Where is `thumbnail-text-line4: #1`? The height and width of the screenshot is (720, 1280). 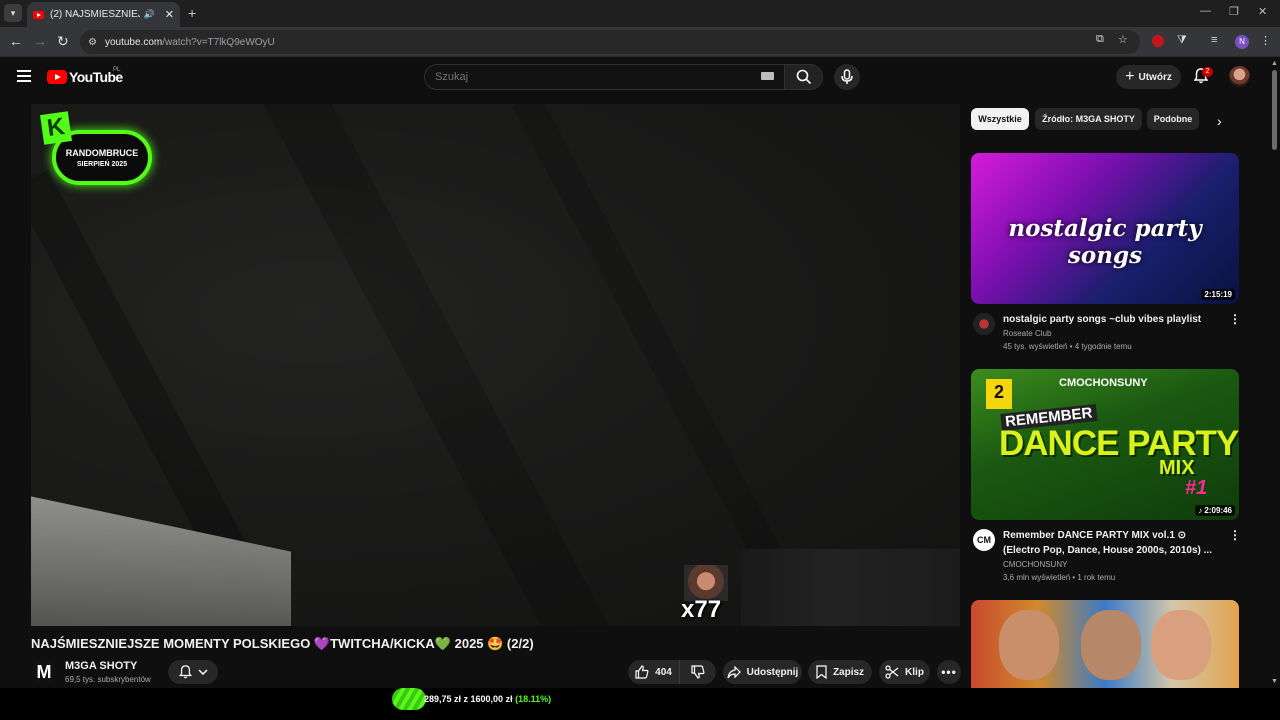
thumbnail-text-line4: #1 is located at coordinates (1196, 488).